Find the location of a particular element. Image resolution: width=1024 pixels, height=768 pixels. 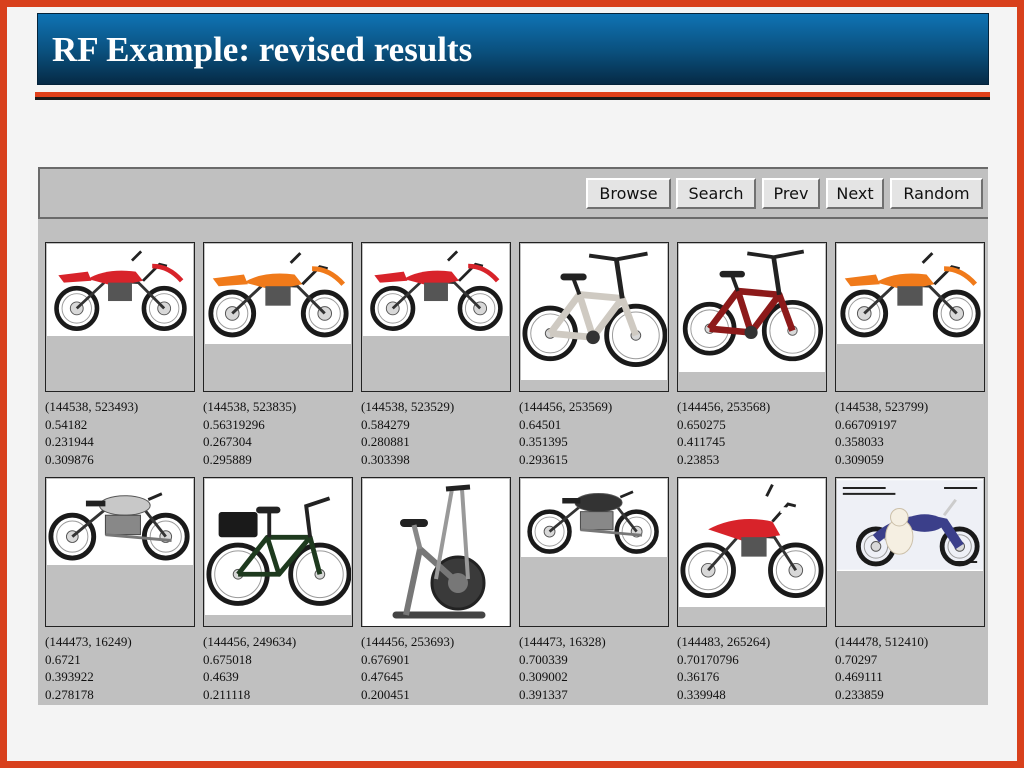

result-score-v1: 0.70170796 is located at coordinates (708, 659).